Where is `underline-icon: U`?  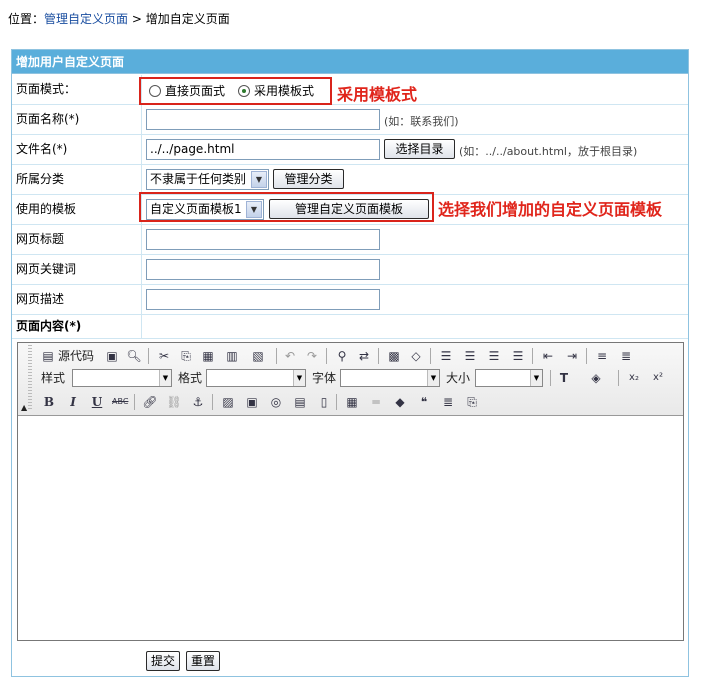 underline-icon: U is located at coordinates (97, 402).